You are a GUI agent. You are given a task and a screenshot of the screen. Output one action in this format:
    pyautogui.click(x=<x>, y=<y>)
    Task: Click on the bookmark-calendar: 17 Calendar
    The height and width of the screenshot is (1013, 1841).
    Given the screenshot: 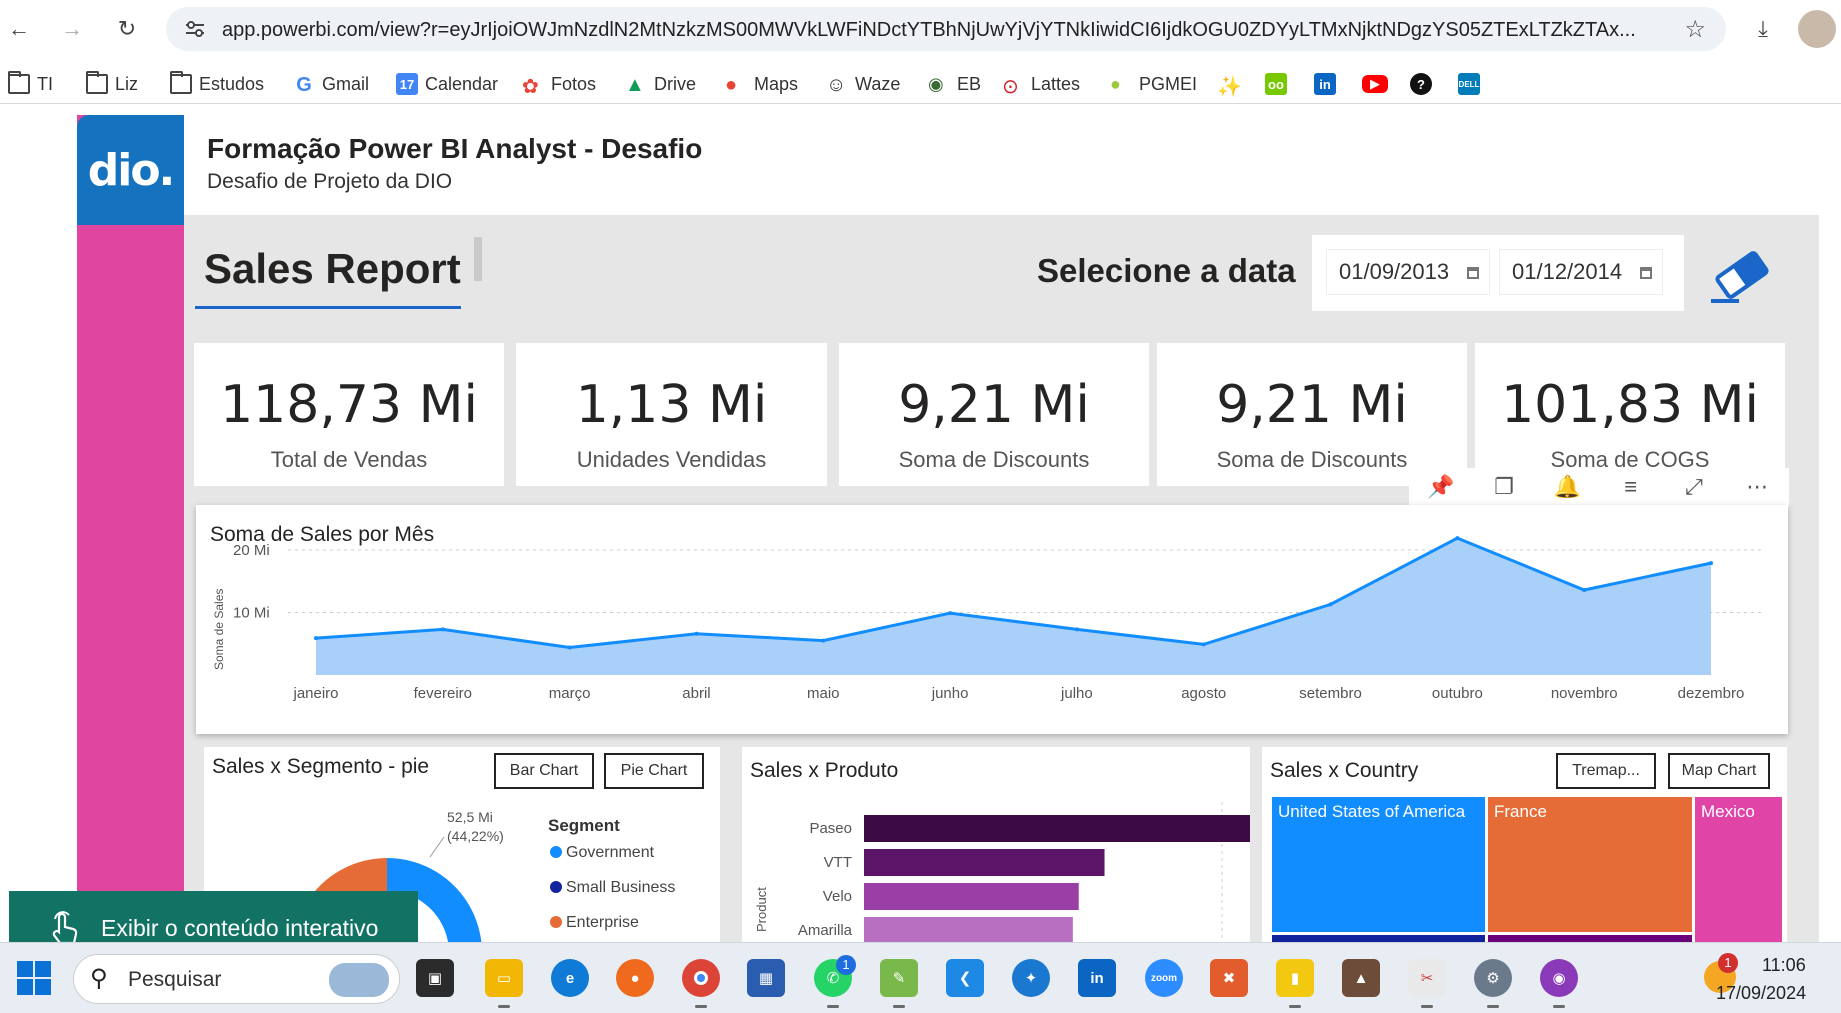 What is the action you would take?
    pyautogui.click(x=447, y=84)
    